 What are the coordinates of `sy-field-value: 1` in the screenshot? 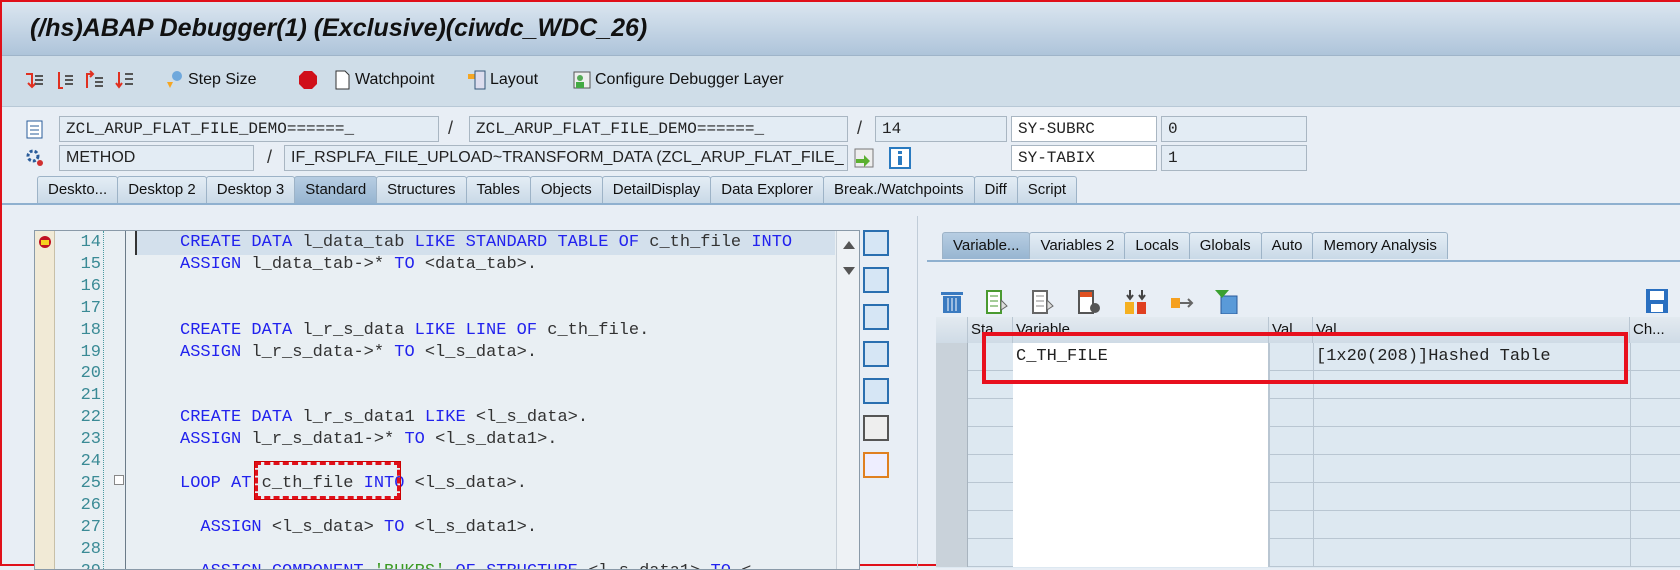 It's located at (1234, 158).